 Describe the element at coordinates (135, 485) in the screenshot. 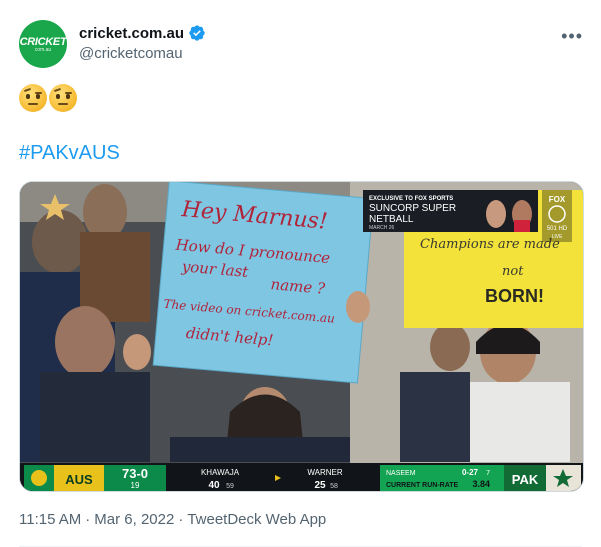

I see `team-overs: 19` at that location.